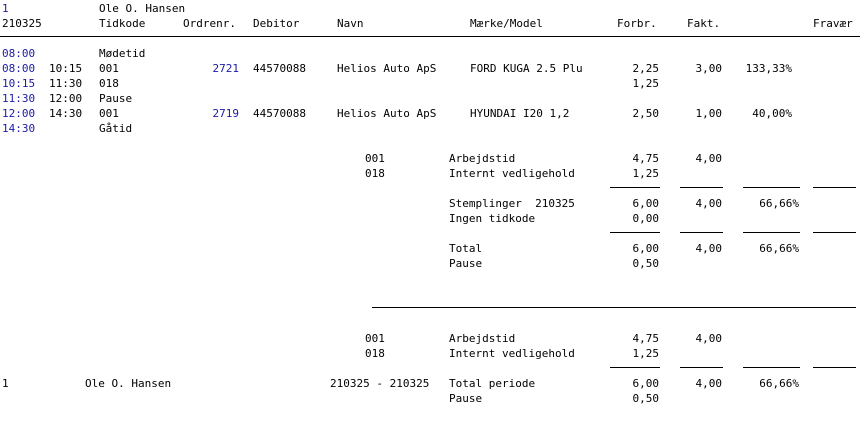 The image size is (860, 435). Describe the element at coordinates (704, 23) in the screenshot. I see `col-header-fakt: Fakt.` at that location.